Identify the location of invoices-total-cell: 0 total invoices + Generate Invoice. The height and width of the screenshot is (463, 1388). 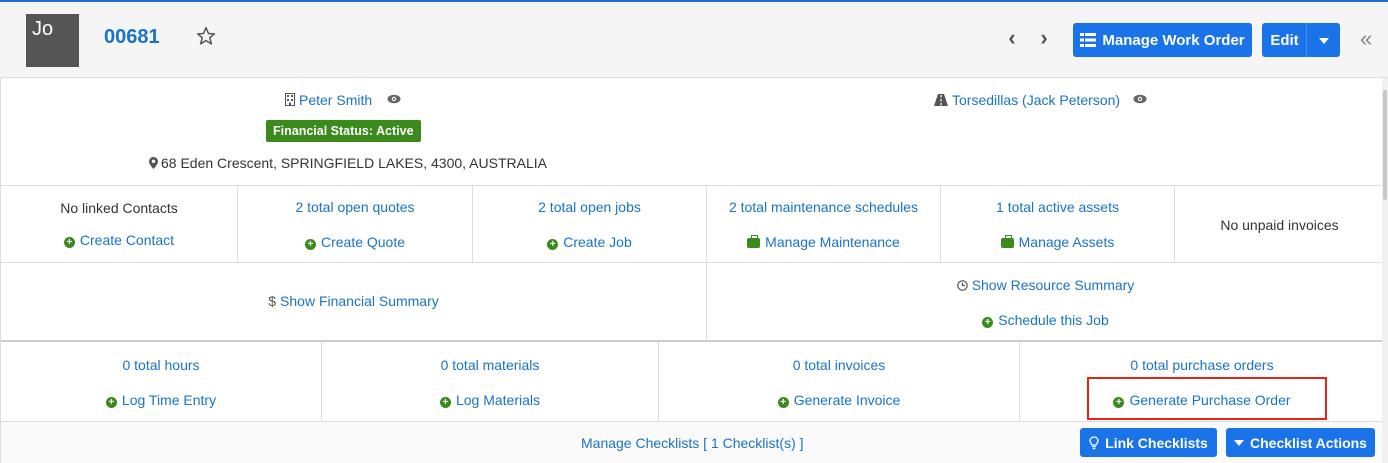
(839, 381).